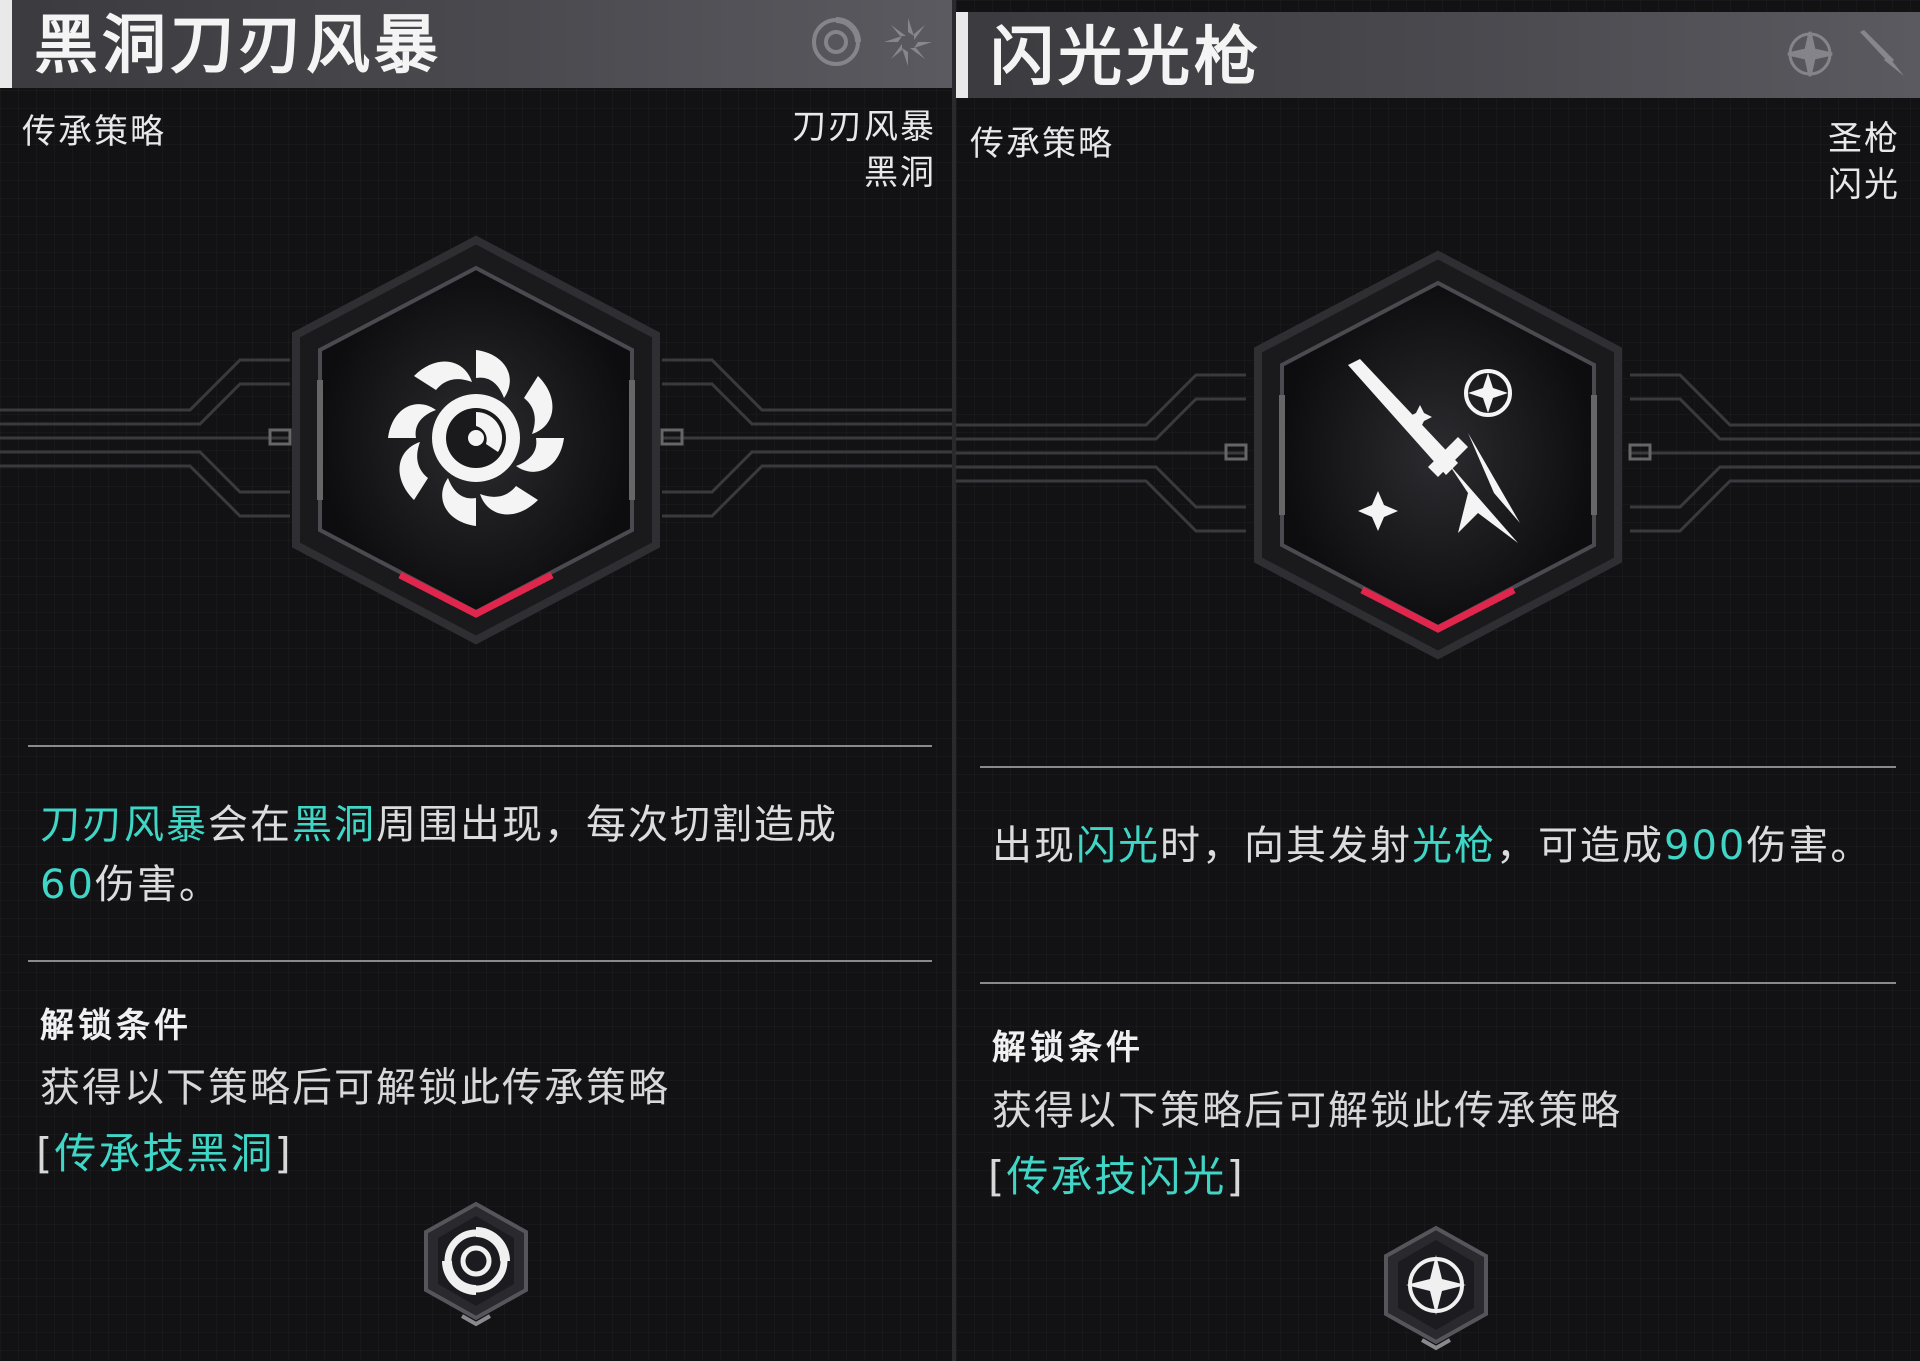 The height and width of the screenshot is (1361, 1920). What do you see at coordinates (1864, 185) in the screenshot?
I see `tag-flash: 闪光` at bounding box center [1864, 185].